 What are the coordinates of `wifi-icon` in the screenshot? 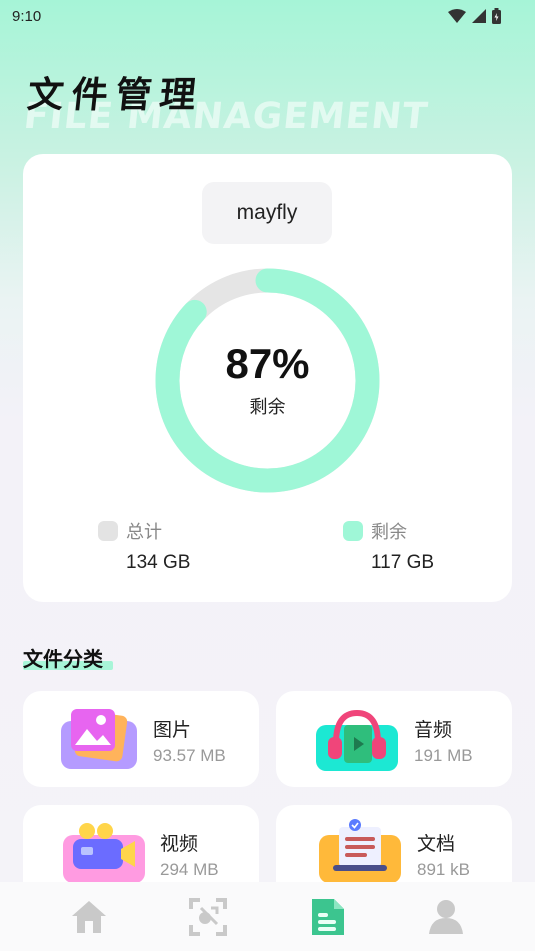 It's located at (457, 16).